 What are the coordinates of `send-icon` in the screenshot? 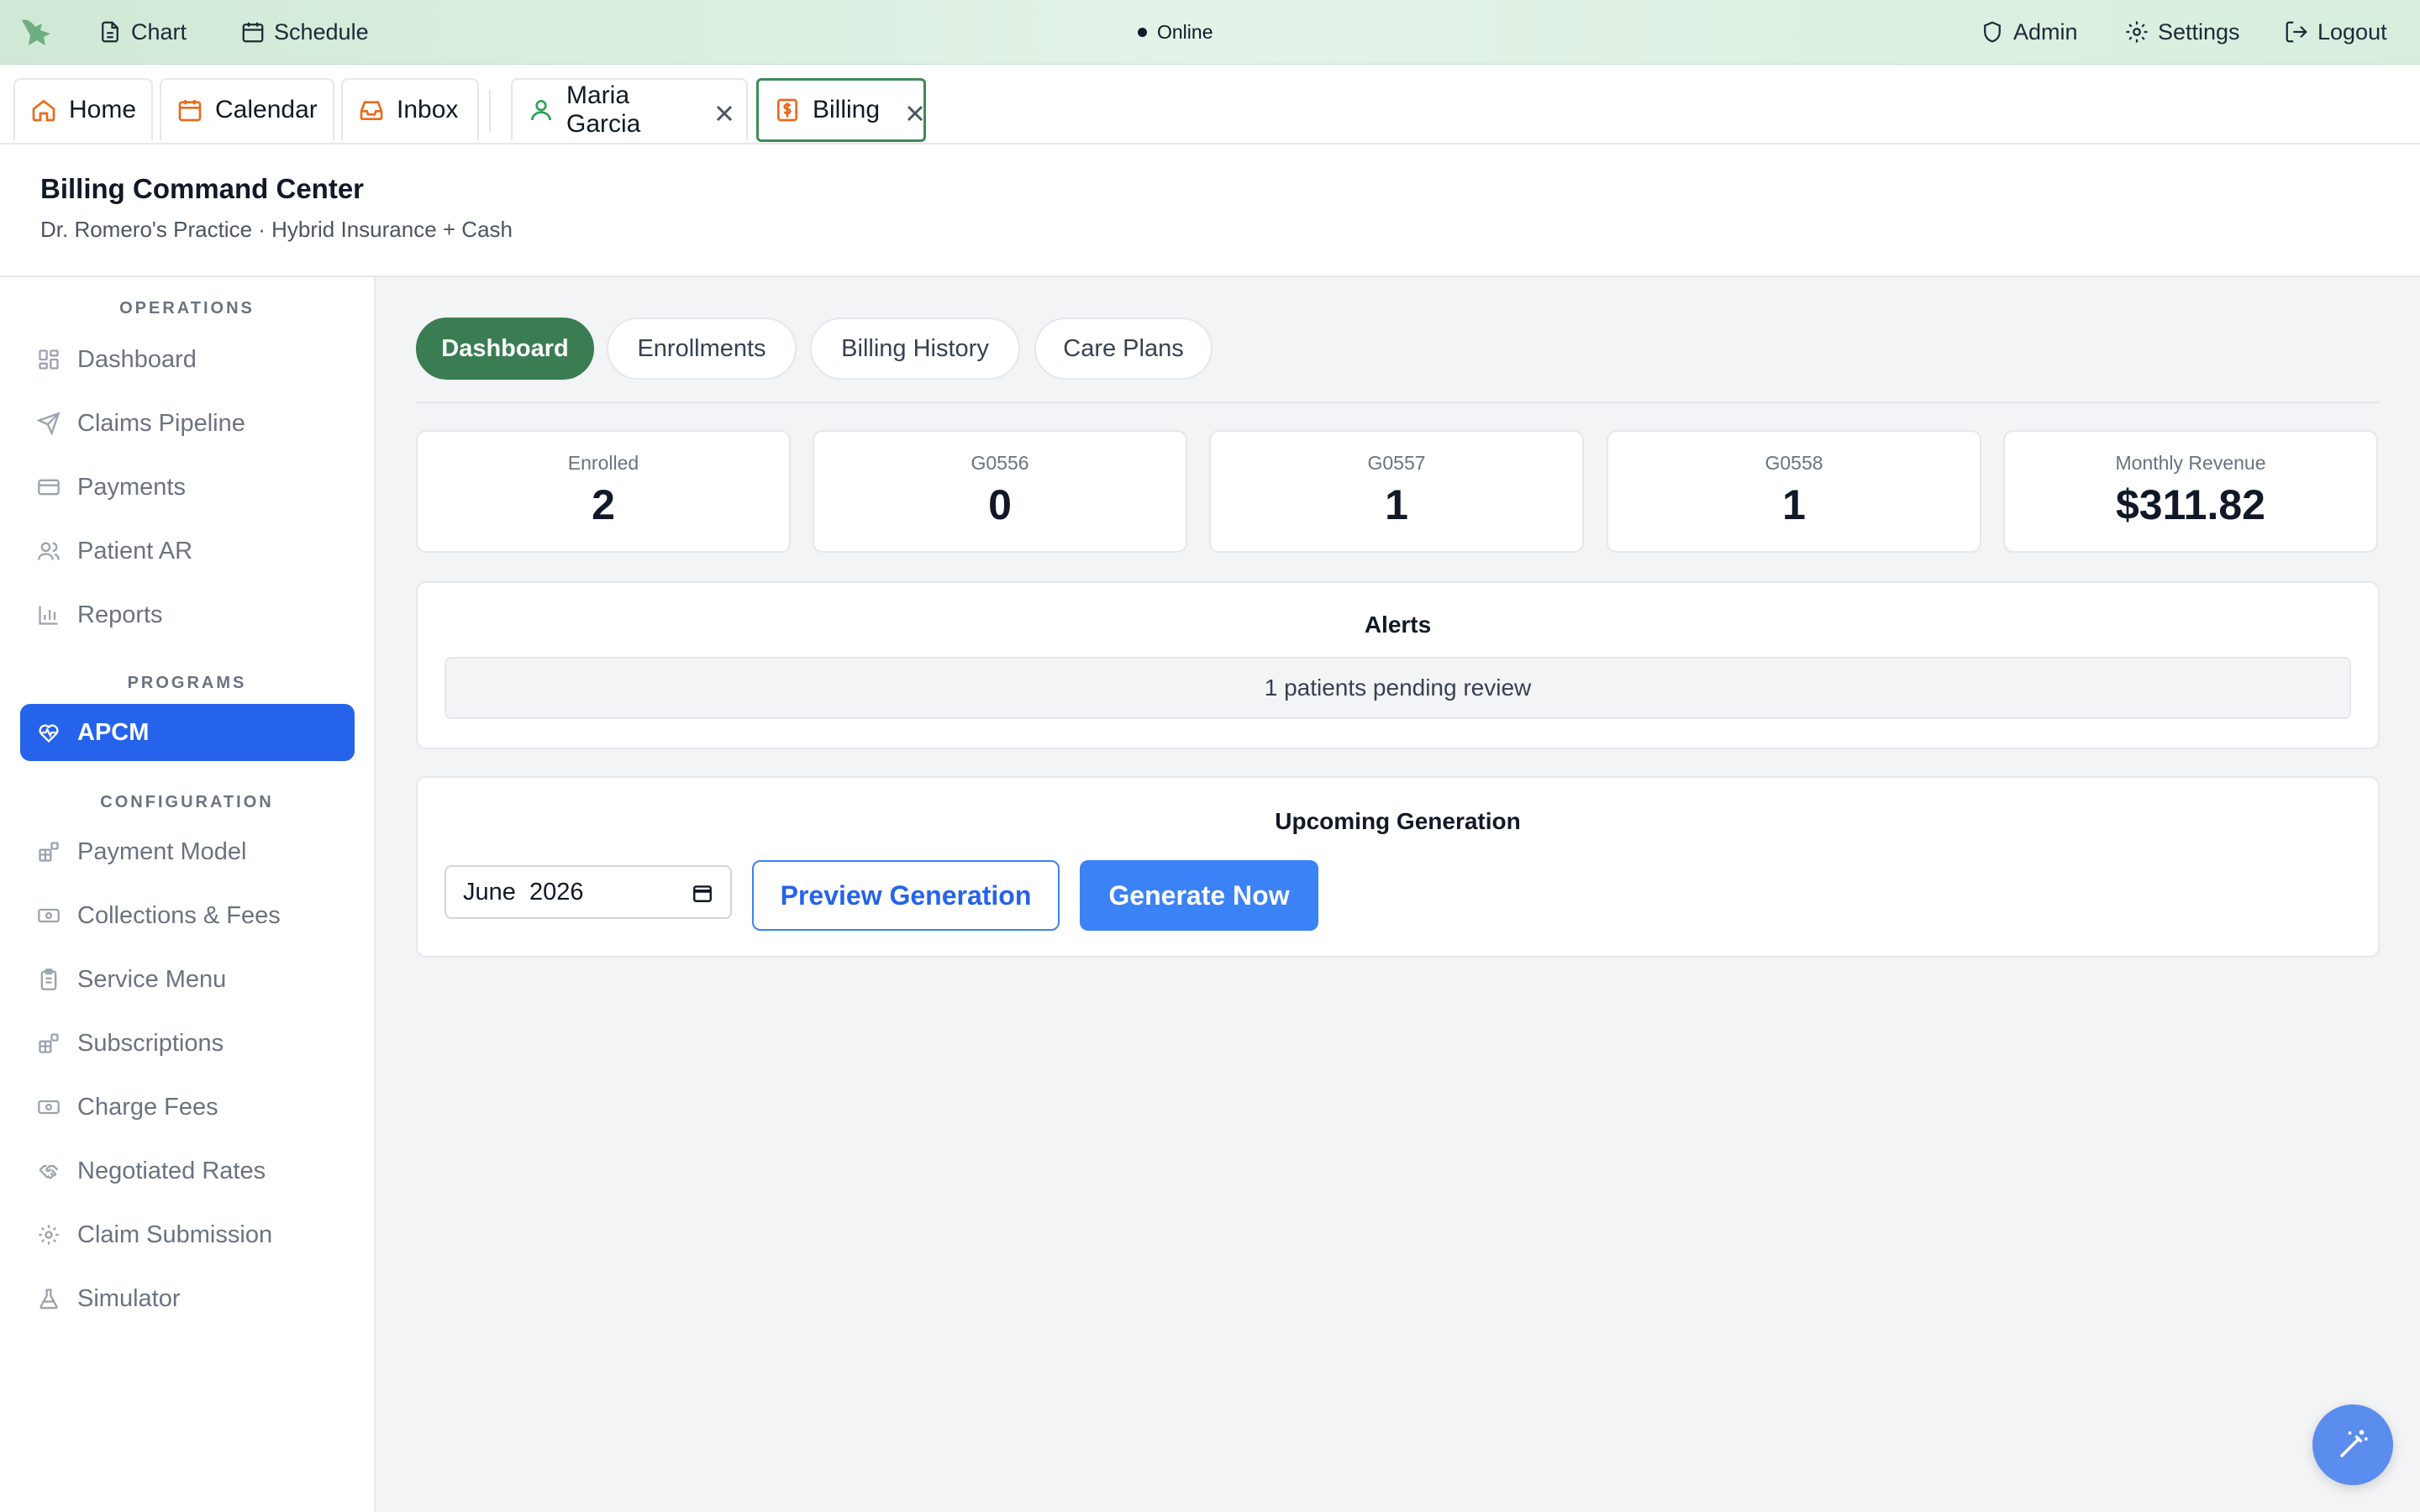 It's located at (49, 423).